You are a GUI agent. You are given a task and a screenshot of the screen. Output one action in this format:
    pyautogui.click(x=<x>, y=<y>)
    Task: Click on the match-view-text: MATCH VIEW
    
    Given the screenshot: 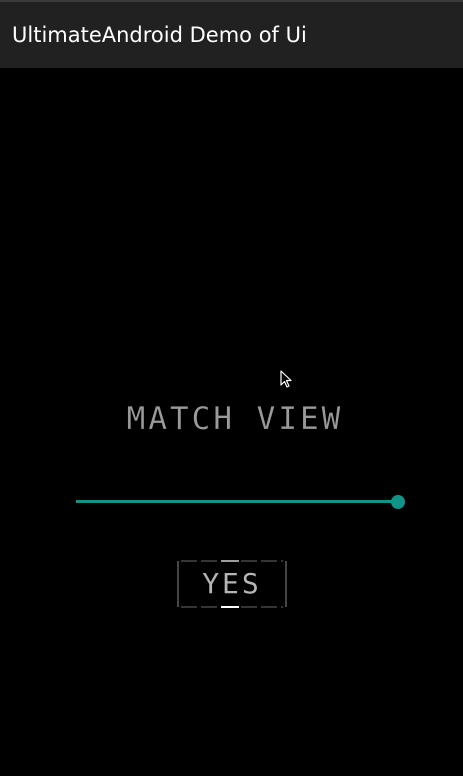 What is the action you would take?
    pyautogui.click(x=235, y=419)
    